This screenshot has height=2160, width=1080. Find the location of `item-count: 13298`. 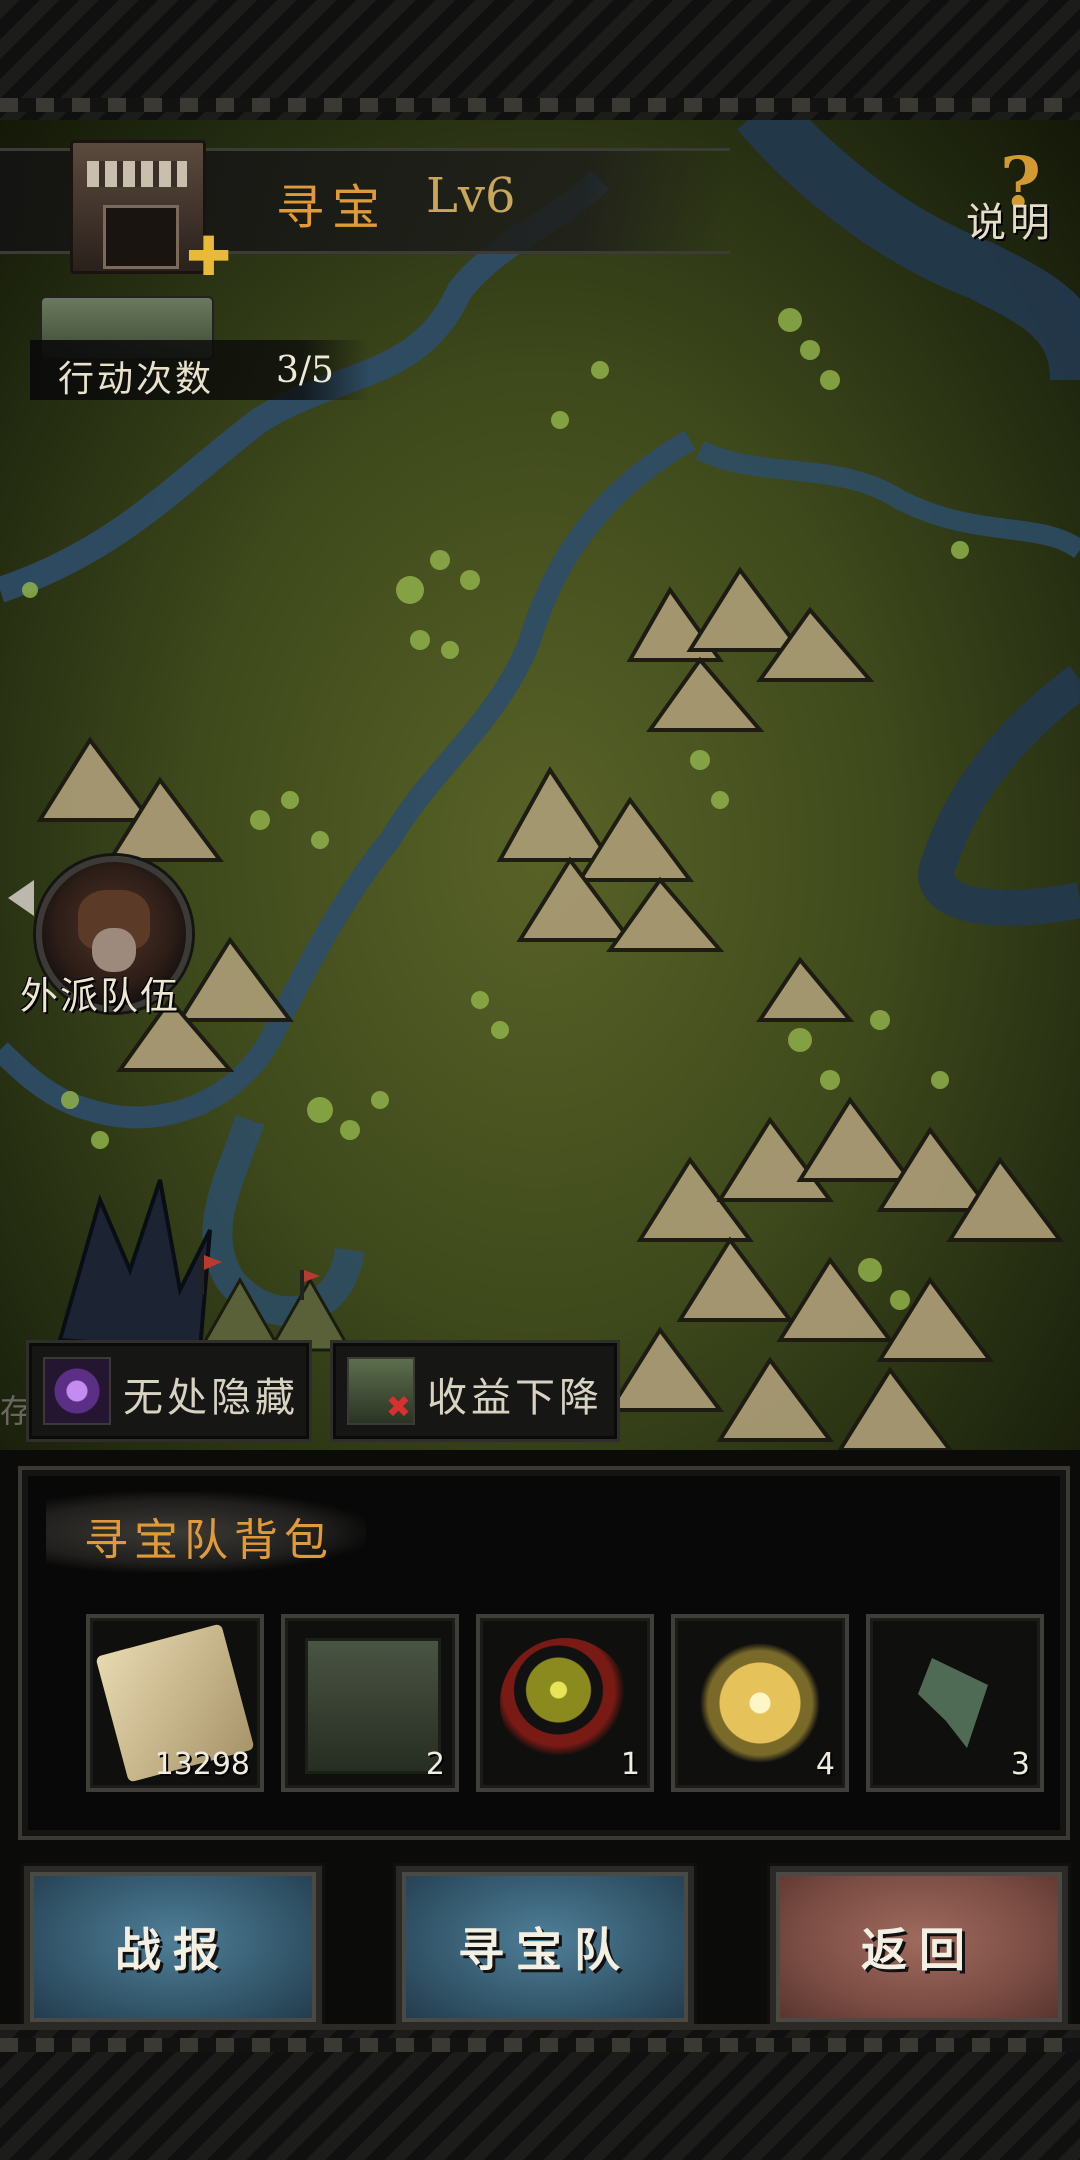

item-count: 13298 is located at coordinates (202, 1764).